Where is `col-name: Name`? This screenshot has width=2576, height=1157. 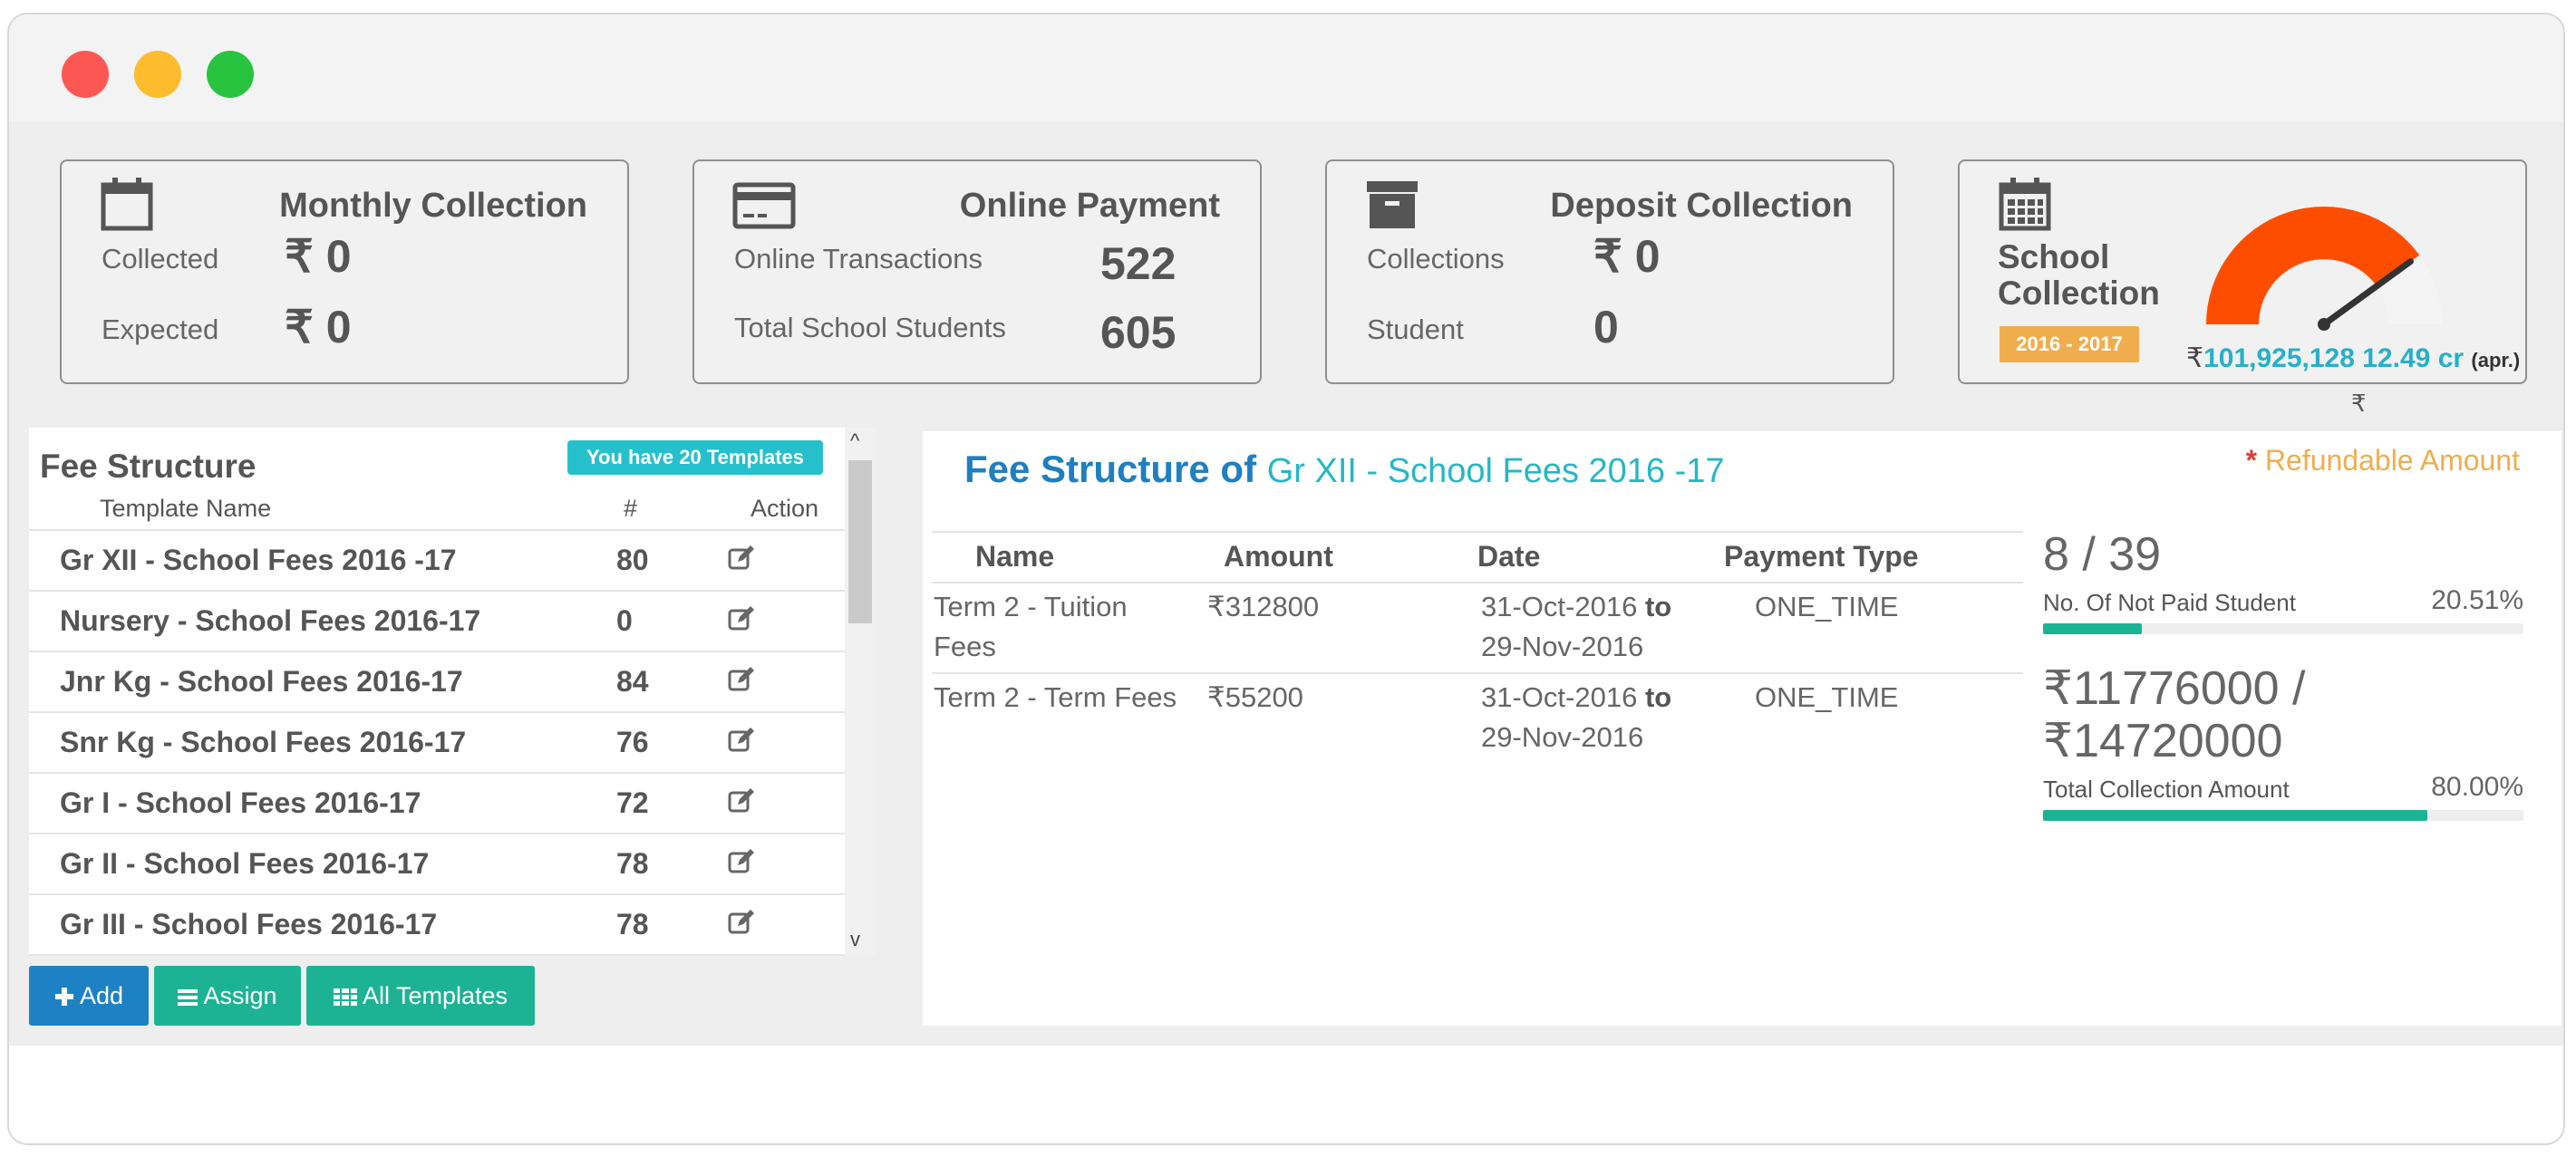
col-name: Name is located at coordinates (1015, 556).